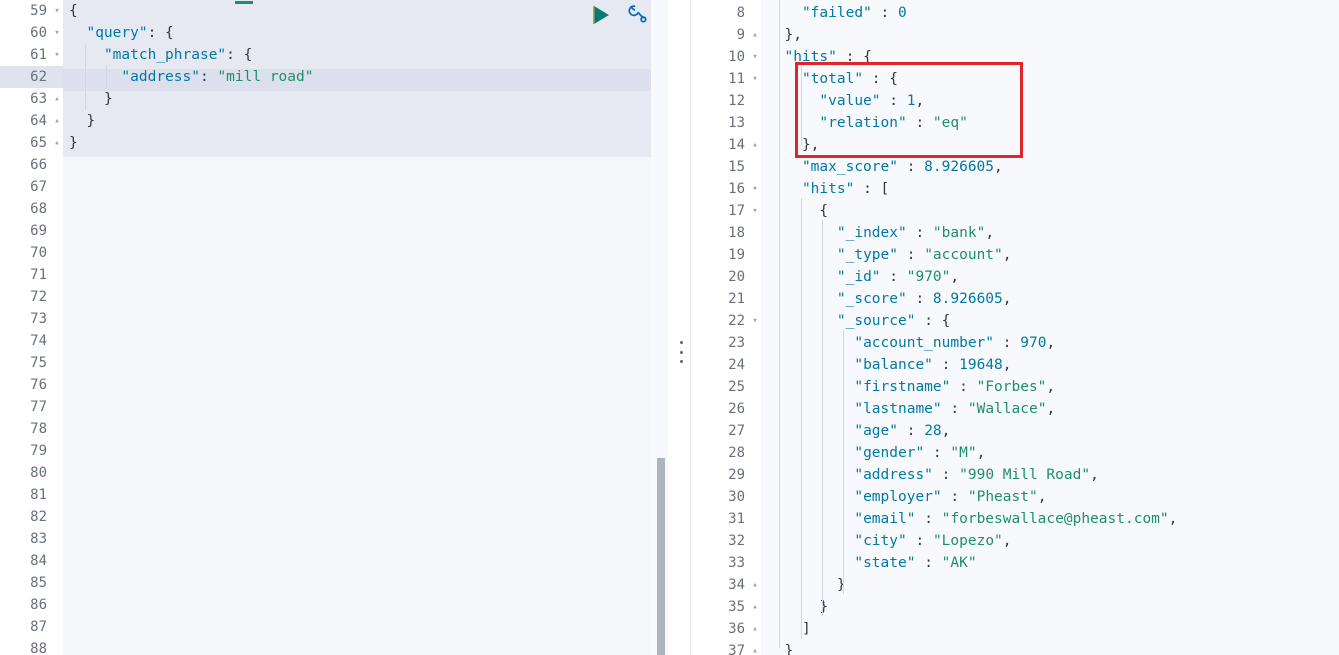 The width and height of the screenshot is (1339, 655). Describe the element at coordinates (365, 143) in the screenshot. I see `code-line-65: }` at that location.